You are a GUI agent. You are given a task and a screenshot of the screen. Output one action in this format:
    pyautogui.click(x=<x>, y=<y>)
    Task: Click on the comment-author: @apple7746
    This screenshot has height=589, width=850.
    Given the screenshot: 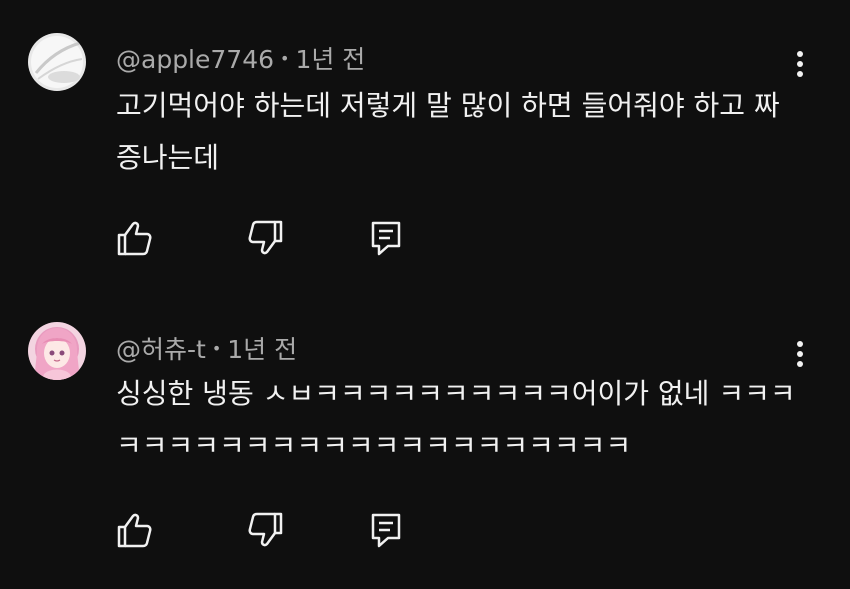 What is the action you would take?
    pyautogui.click(x=195, y=59)
    